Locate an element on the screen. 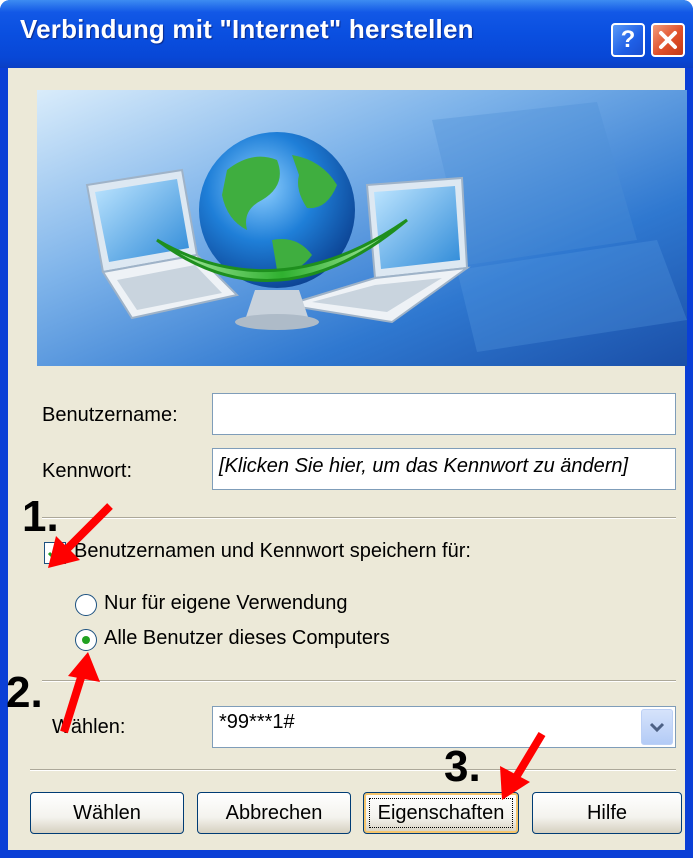 This screenshot has width=693, height=858. help-icon: ? is located at coordinates (628, 40).